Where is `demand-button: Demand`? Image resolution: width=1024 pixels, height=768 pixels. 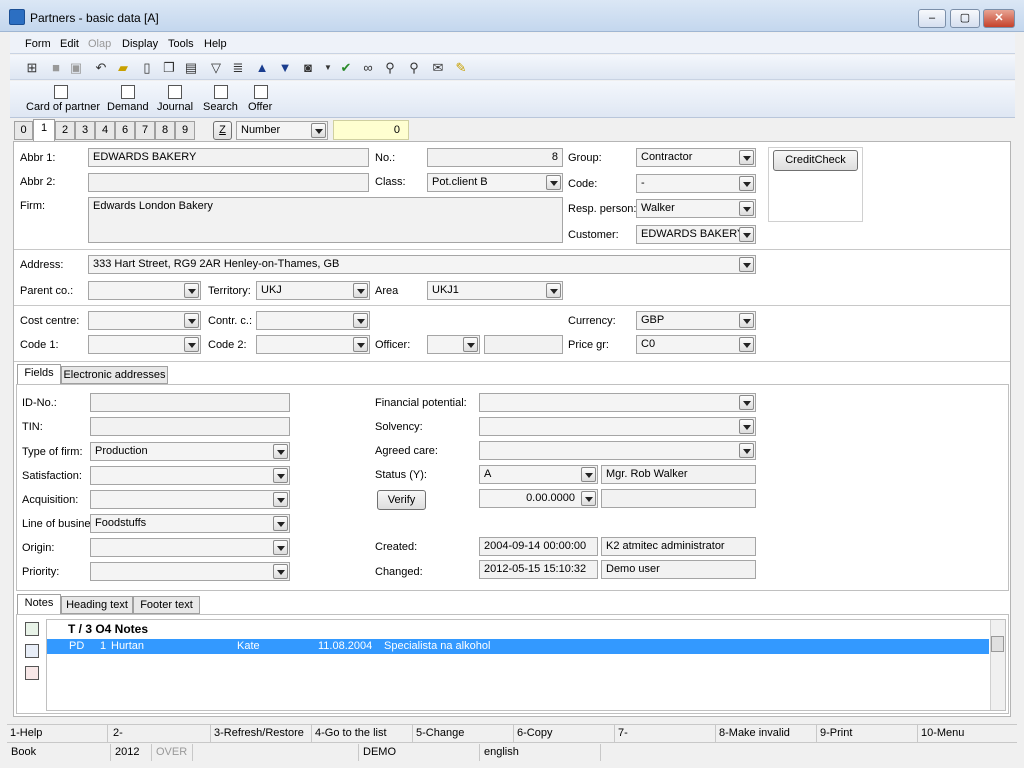 demand-button: Demand is located at coordinates (128, 107).